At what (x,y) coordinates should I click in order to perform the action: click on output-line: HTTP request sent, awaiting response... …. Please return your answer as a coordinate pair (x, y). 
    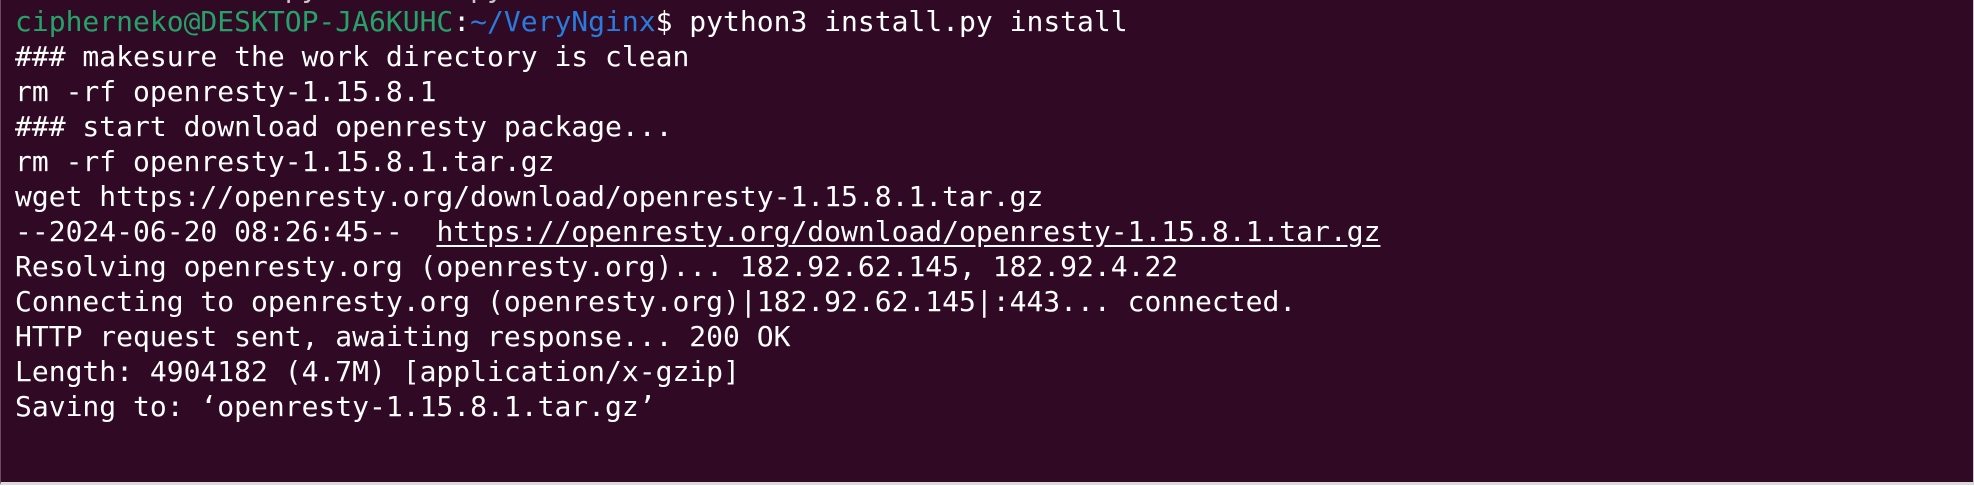
    Looking at the image, I should click on (403, 336).